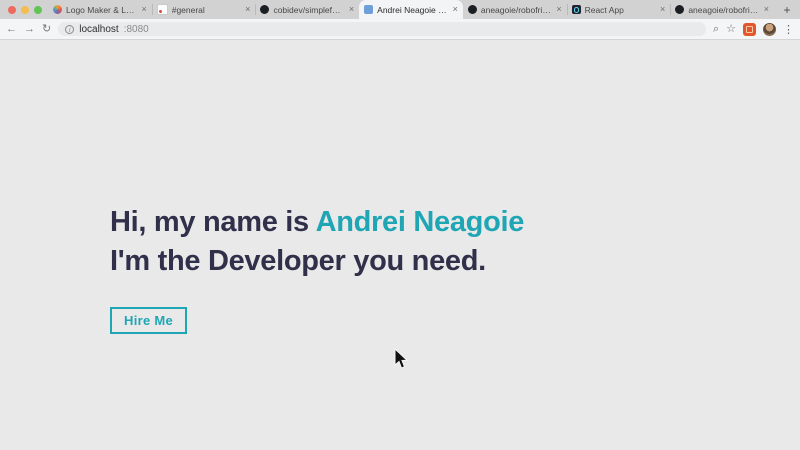 This screenshot has width=800, height=450. I want to click on logo-maker-icon, so click(57, 9).